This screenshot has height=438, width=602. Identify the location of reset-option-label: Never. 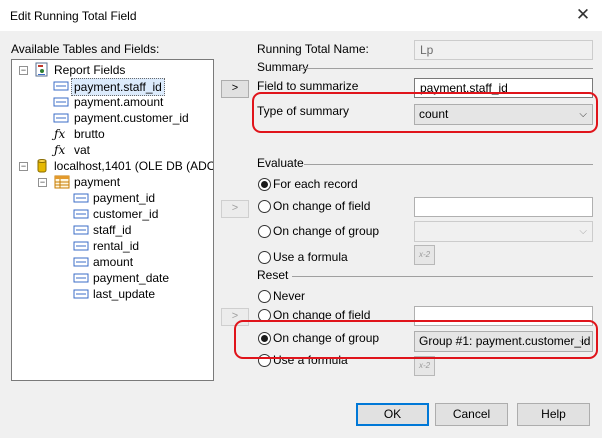
(289, 296).